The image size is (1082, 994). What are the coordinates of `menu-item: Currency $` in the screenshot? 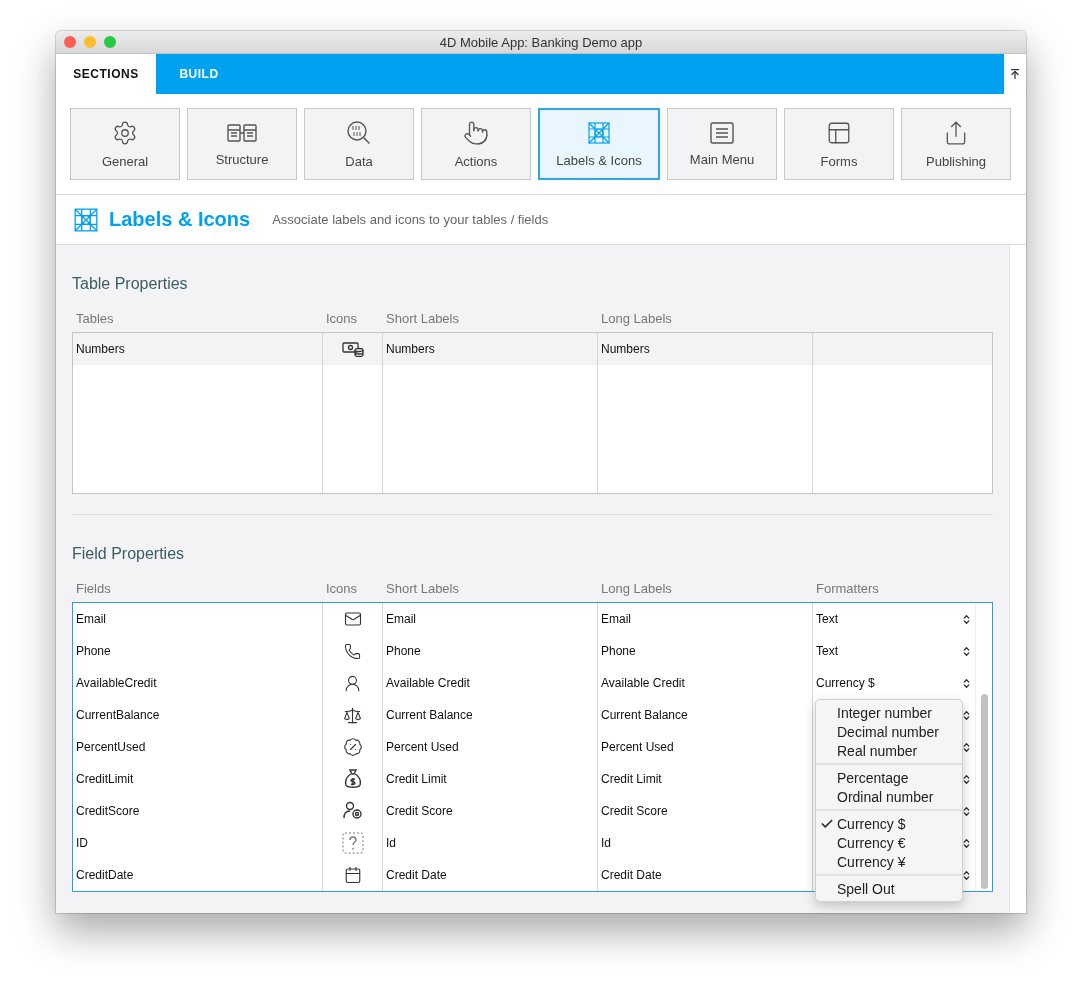 It's located at (889, 823).